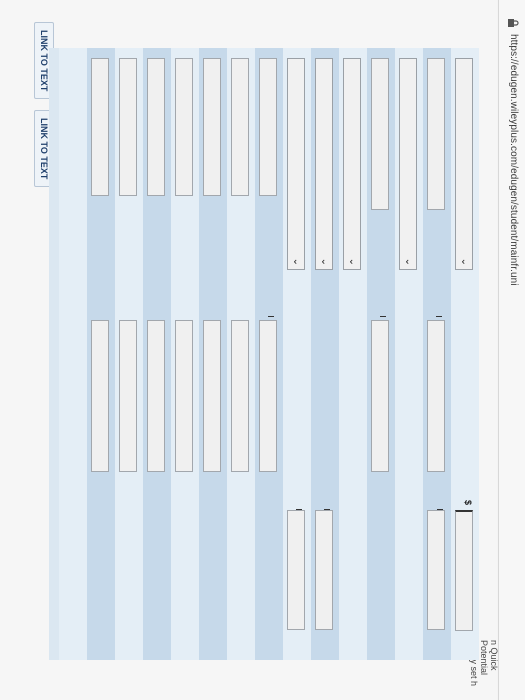 The image size is (525, 700). What do you see at coordinates (73, 354) in the screenshot?
I see `table-row` at bounding box center [73, 354].